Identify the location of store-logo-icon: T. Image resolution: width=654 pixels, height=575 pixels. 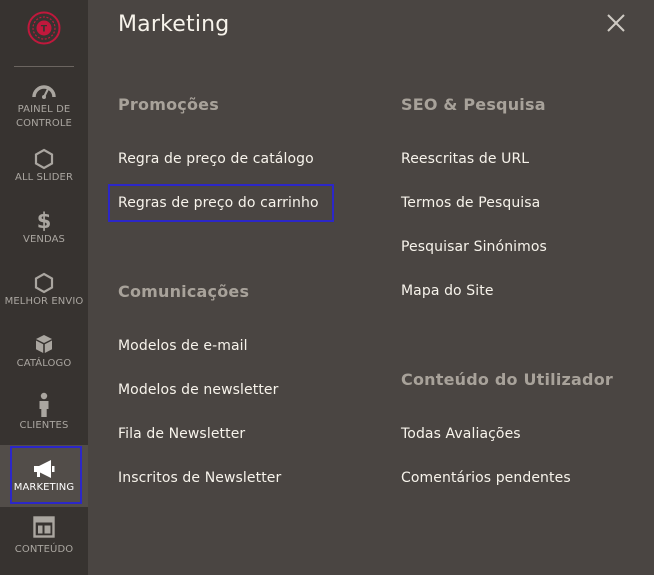
(44, 28).